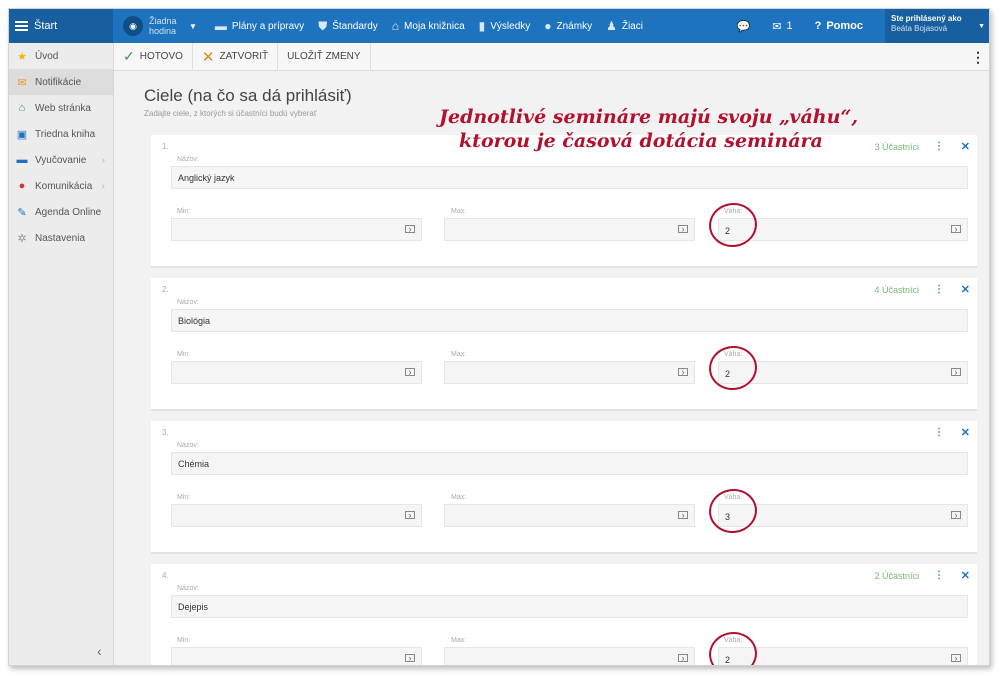 Image resolution: width=1000 pixels, height=676 pixels. What do you see at coordinates (839, 26) in the screenshot?
I see `help-button: ? Pomoc` at bounding box center [839, 26].